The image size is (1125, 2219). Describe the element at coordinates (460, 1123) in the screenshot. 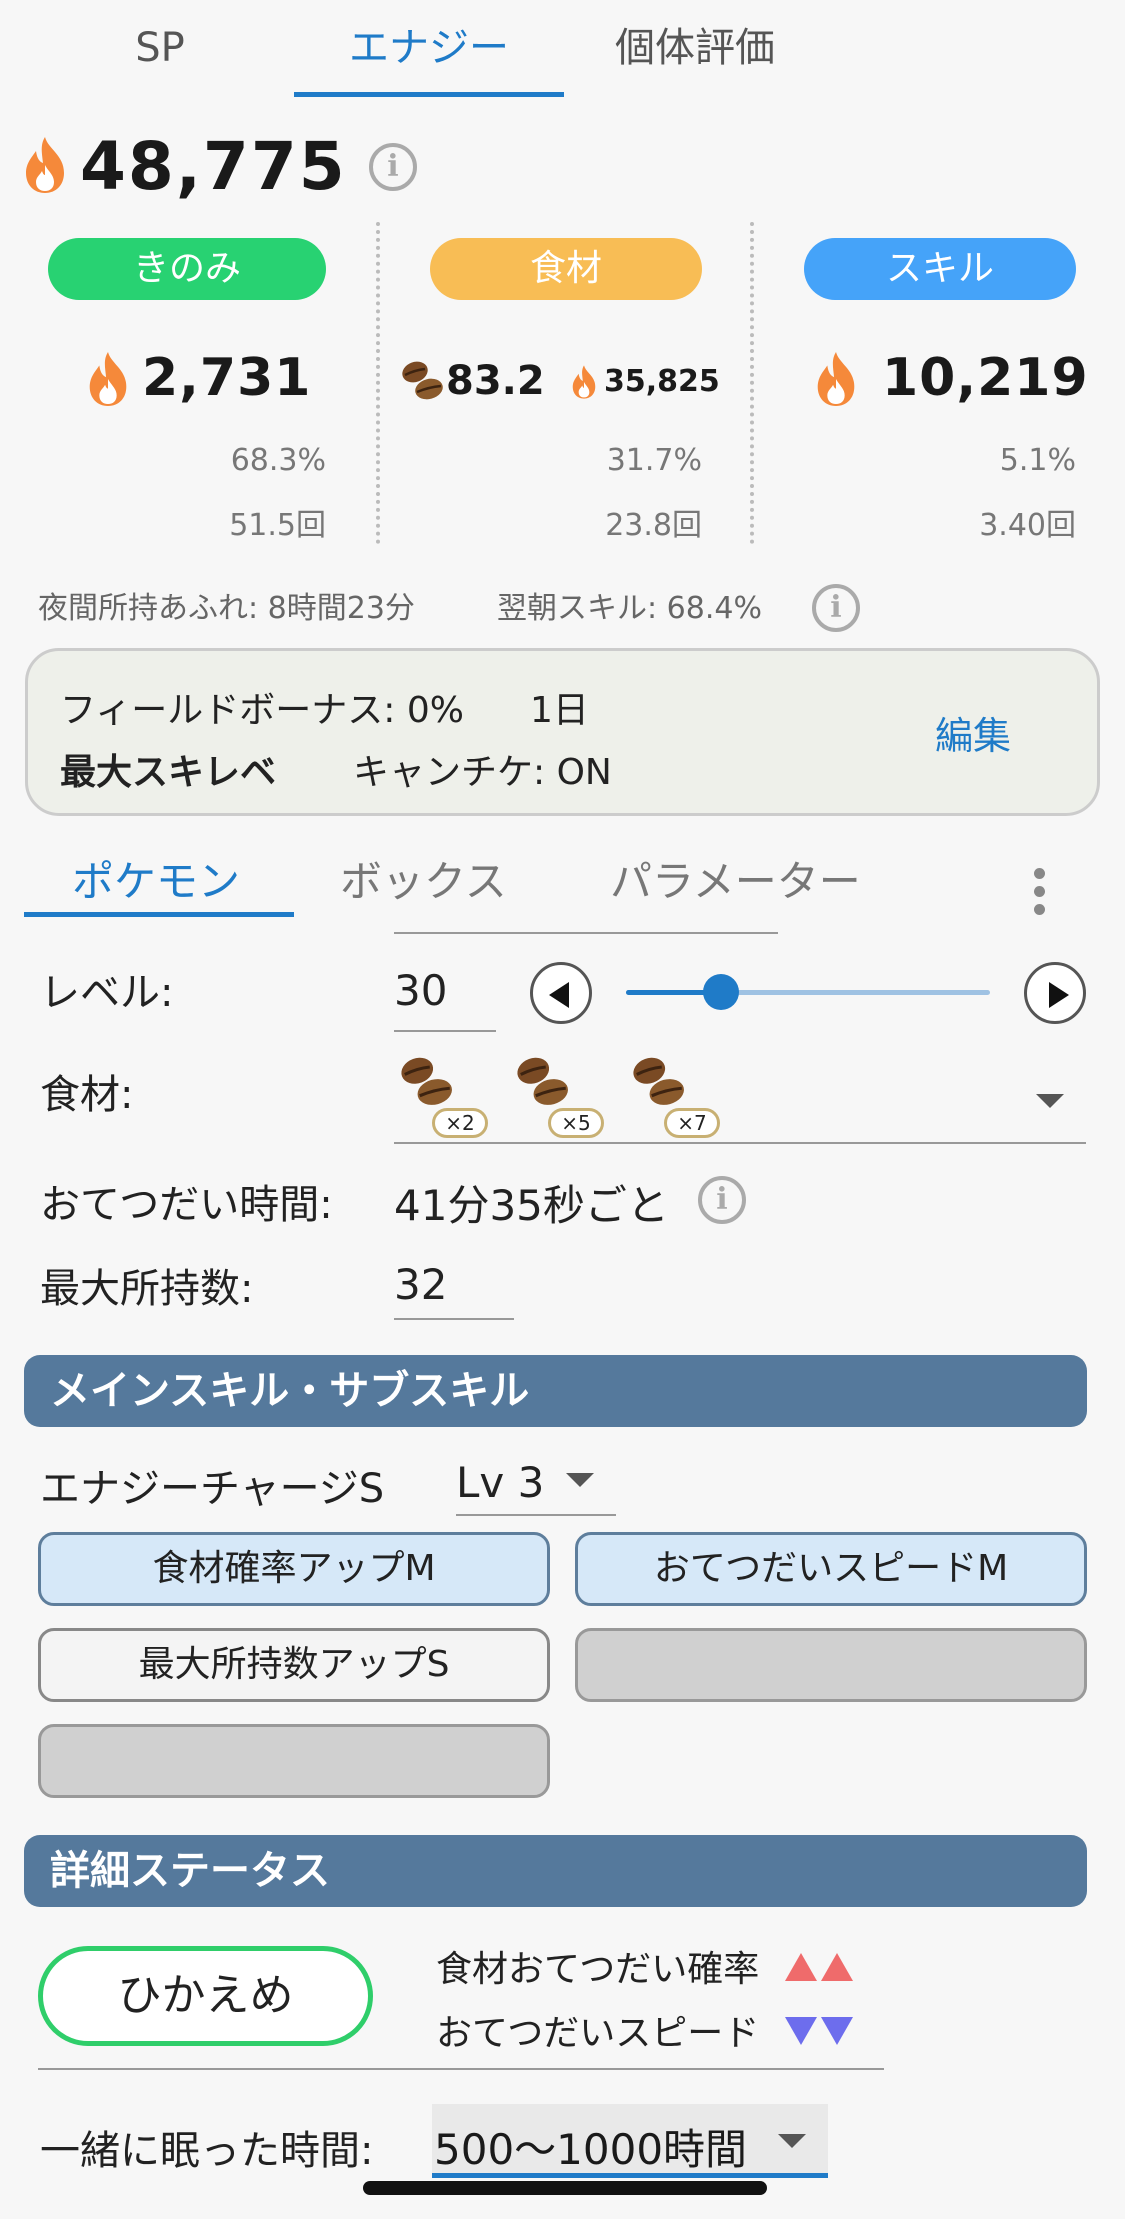

I see `ingredient-multiplier: ×2` at that location.